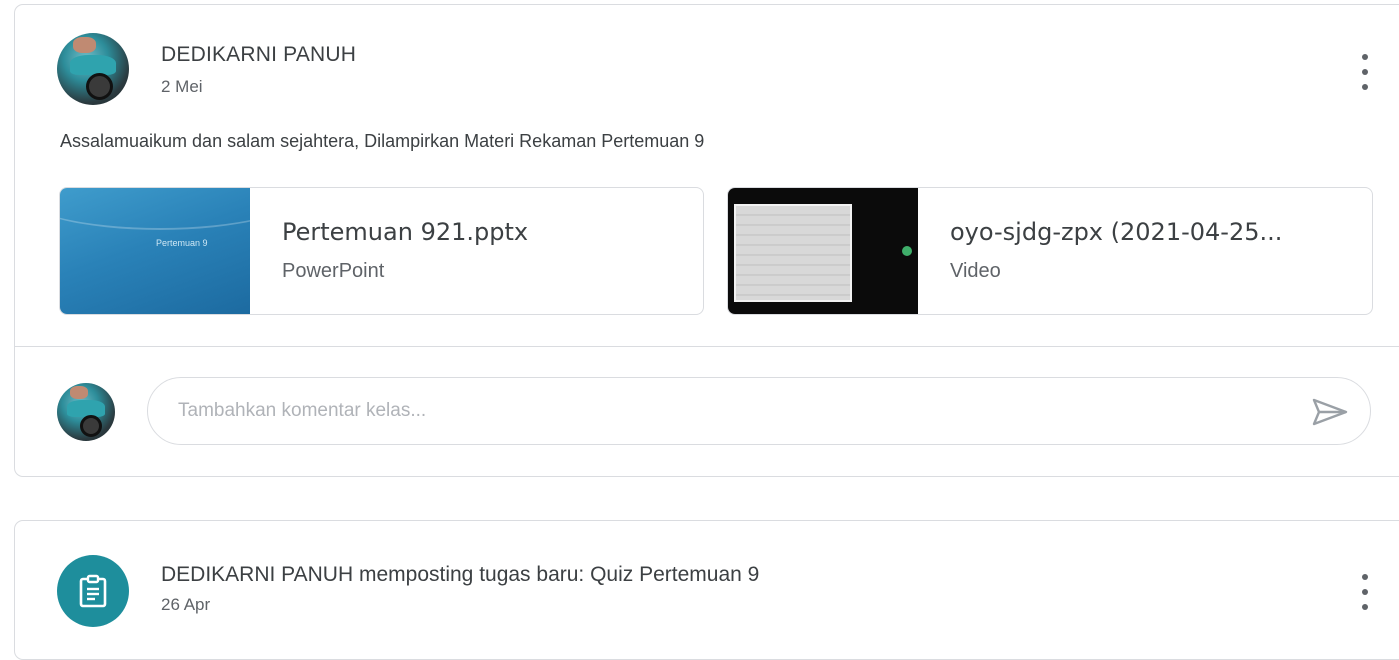  I want to click on divider, so click(707, 346).